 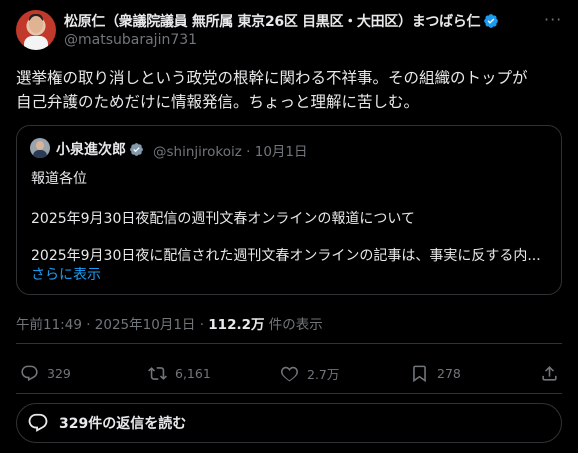 What do you see at coordinates (59, 373) in the screenshot?
I see `reply-count: 329` at bounding box center [59, 373].